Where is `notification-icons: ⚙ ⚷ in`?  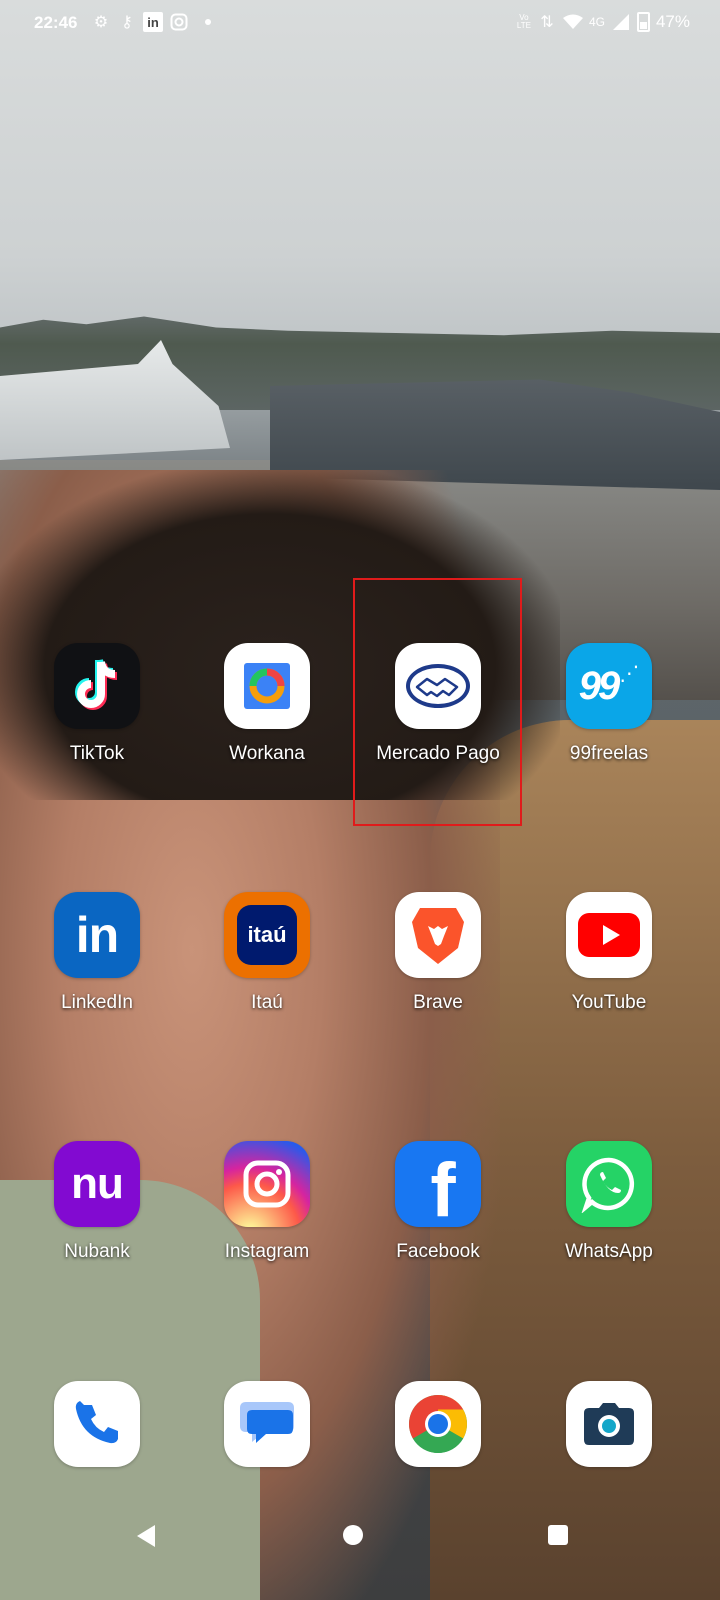 notification-icons: ⚙ ⚷ in is located at coordinates (151, 22).